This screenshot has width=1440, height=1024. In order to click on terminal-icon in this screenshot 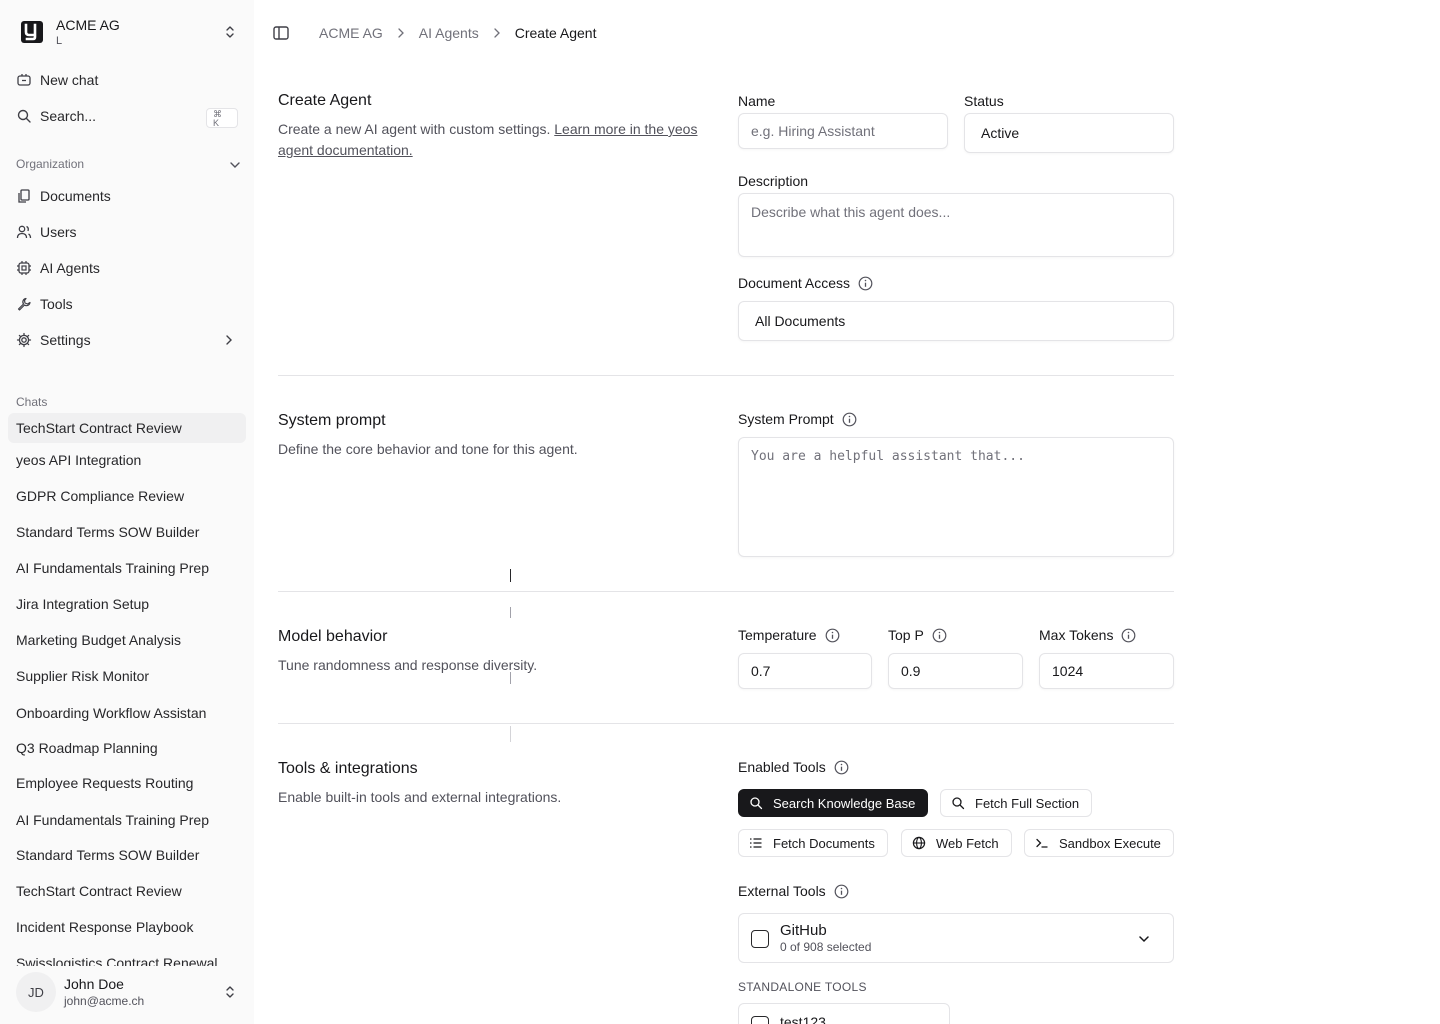, I will do `click(1042, 843)`.